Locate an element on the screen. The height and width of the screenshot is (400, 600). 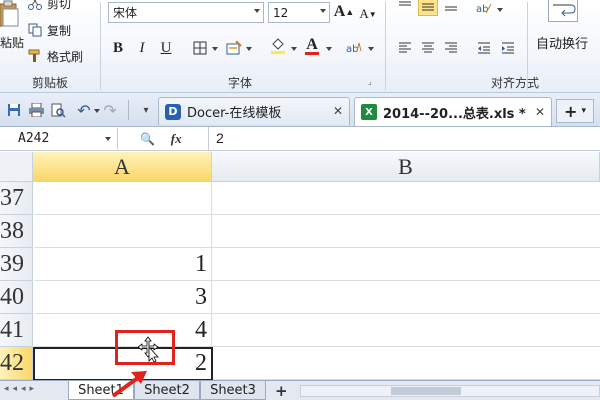
row-header: 40 is located at coordinates (16, 297).